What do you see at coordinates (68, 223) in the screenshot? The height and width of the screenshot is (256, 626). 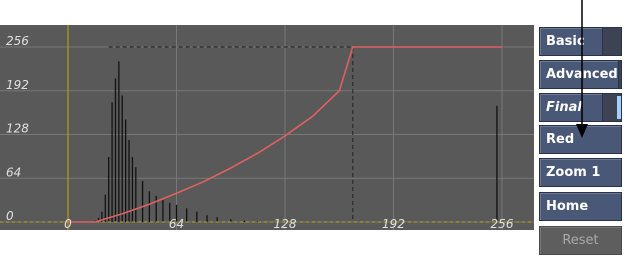 I see `x-tick-label: 0` at bounding box center [68, 223].